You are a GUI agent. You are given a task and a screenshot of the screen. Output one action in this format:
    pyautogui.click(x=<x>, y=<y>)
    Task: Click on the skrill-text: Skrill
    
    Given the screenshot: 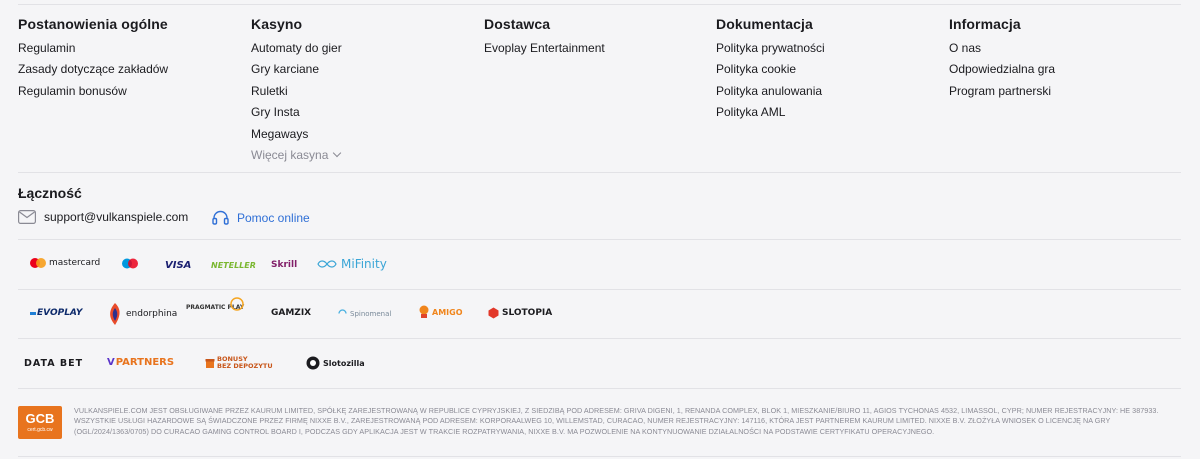 What is the action you would take?
    pyautogui.click(x=284, y=265)
    